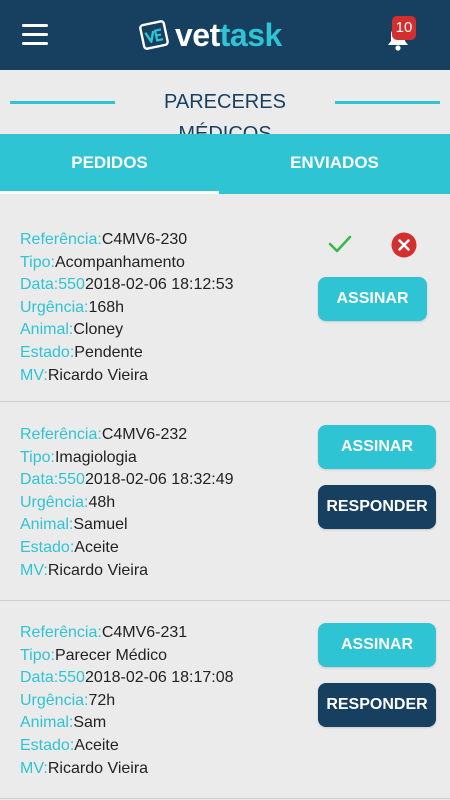  Describe the element at coordinates (35, 35) in the screenshot. I see `menu-icon` at that location.